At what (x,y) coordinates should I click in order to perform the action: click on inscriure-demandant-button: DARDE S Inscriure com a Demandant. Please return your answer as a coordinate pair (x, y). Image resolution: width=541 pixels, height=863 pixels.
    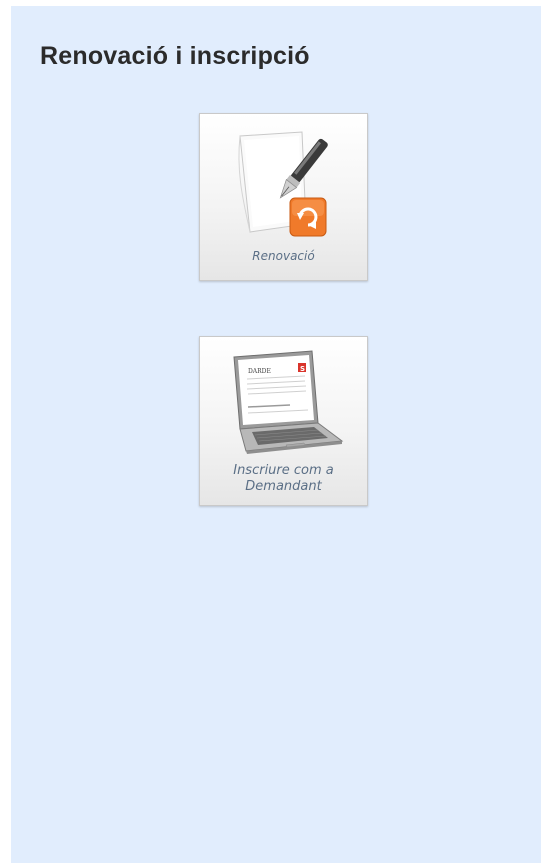
    Looking at the image, I should click on (283, 421).